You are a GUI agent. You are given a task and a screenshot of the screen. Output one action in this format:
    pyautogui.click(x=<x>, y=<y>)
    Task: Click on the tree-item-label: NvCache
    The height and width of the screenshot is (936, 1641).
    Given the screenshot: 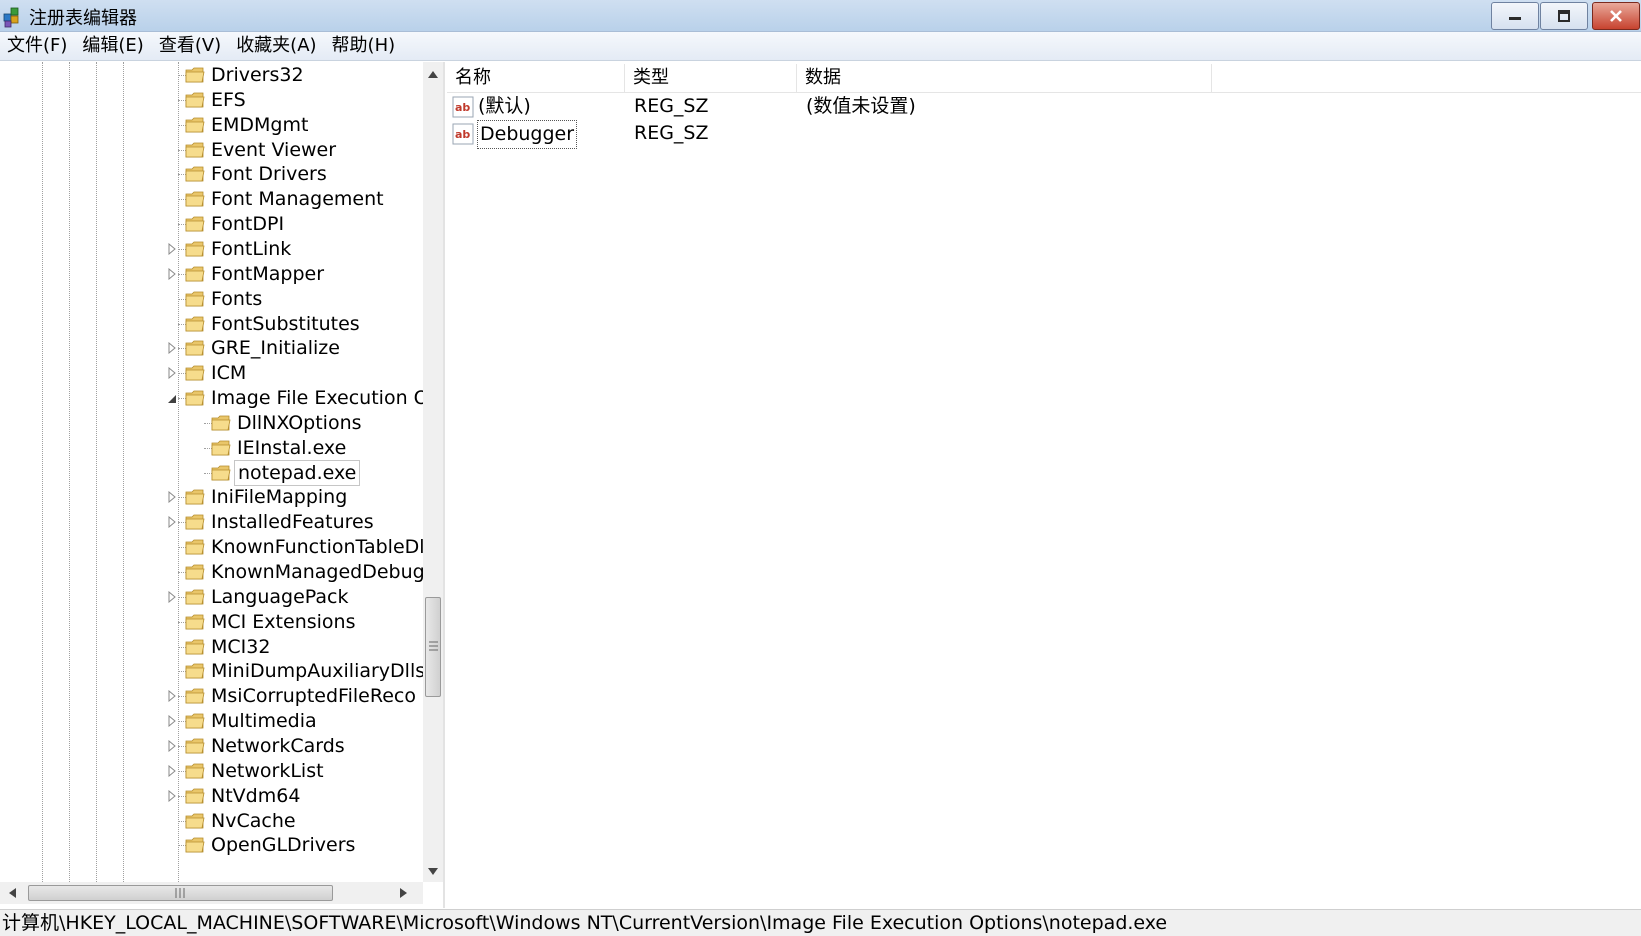 What is the action you would take?
    pyautogui.click(x=253, y=820)
    